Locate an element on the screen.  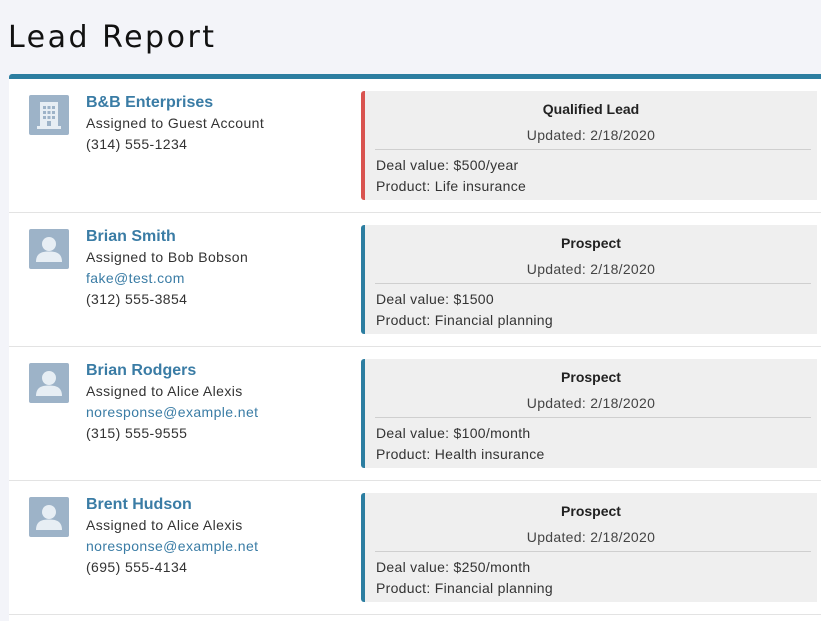
phone-text: (314) 555-1234 is located at coordinates (137, 144).